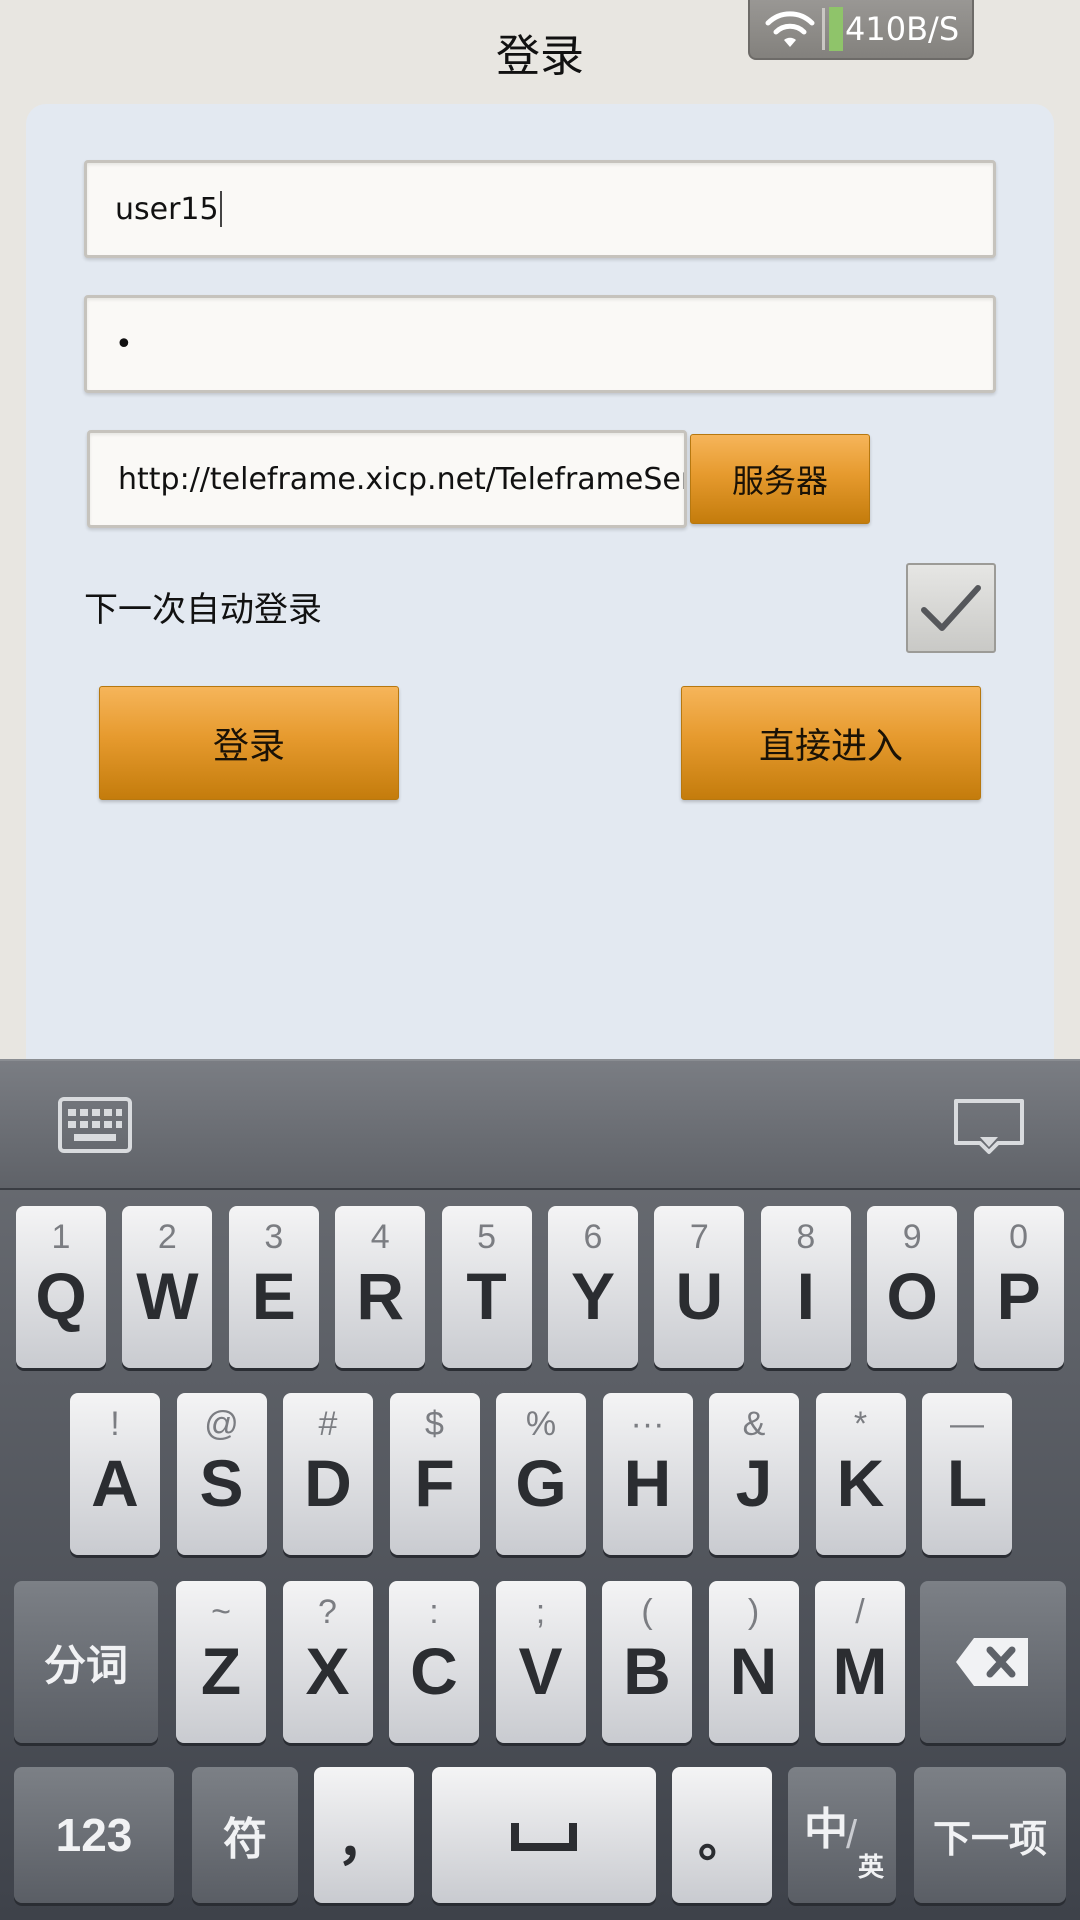  What do you see at coordinates (699, 1287) in the screenshot?
I see `key-u: 7U` at bounding box center [699, 1287].